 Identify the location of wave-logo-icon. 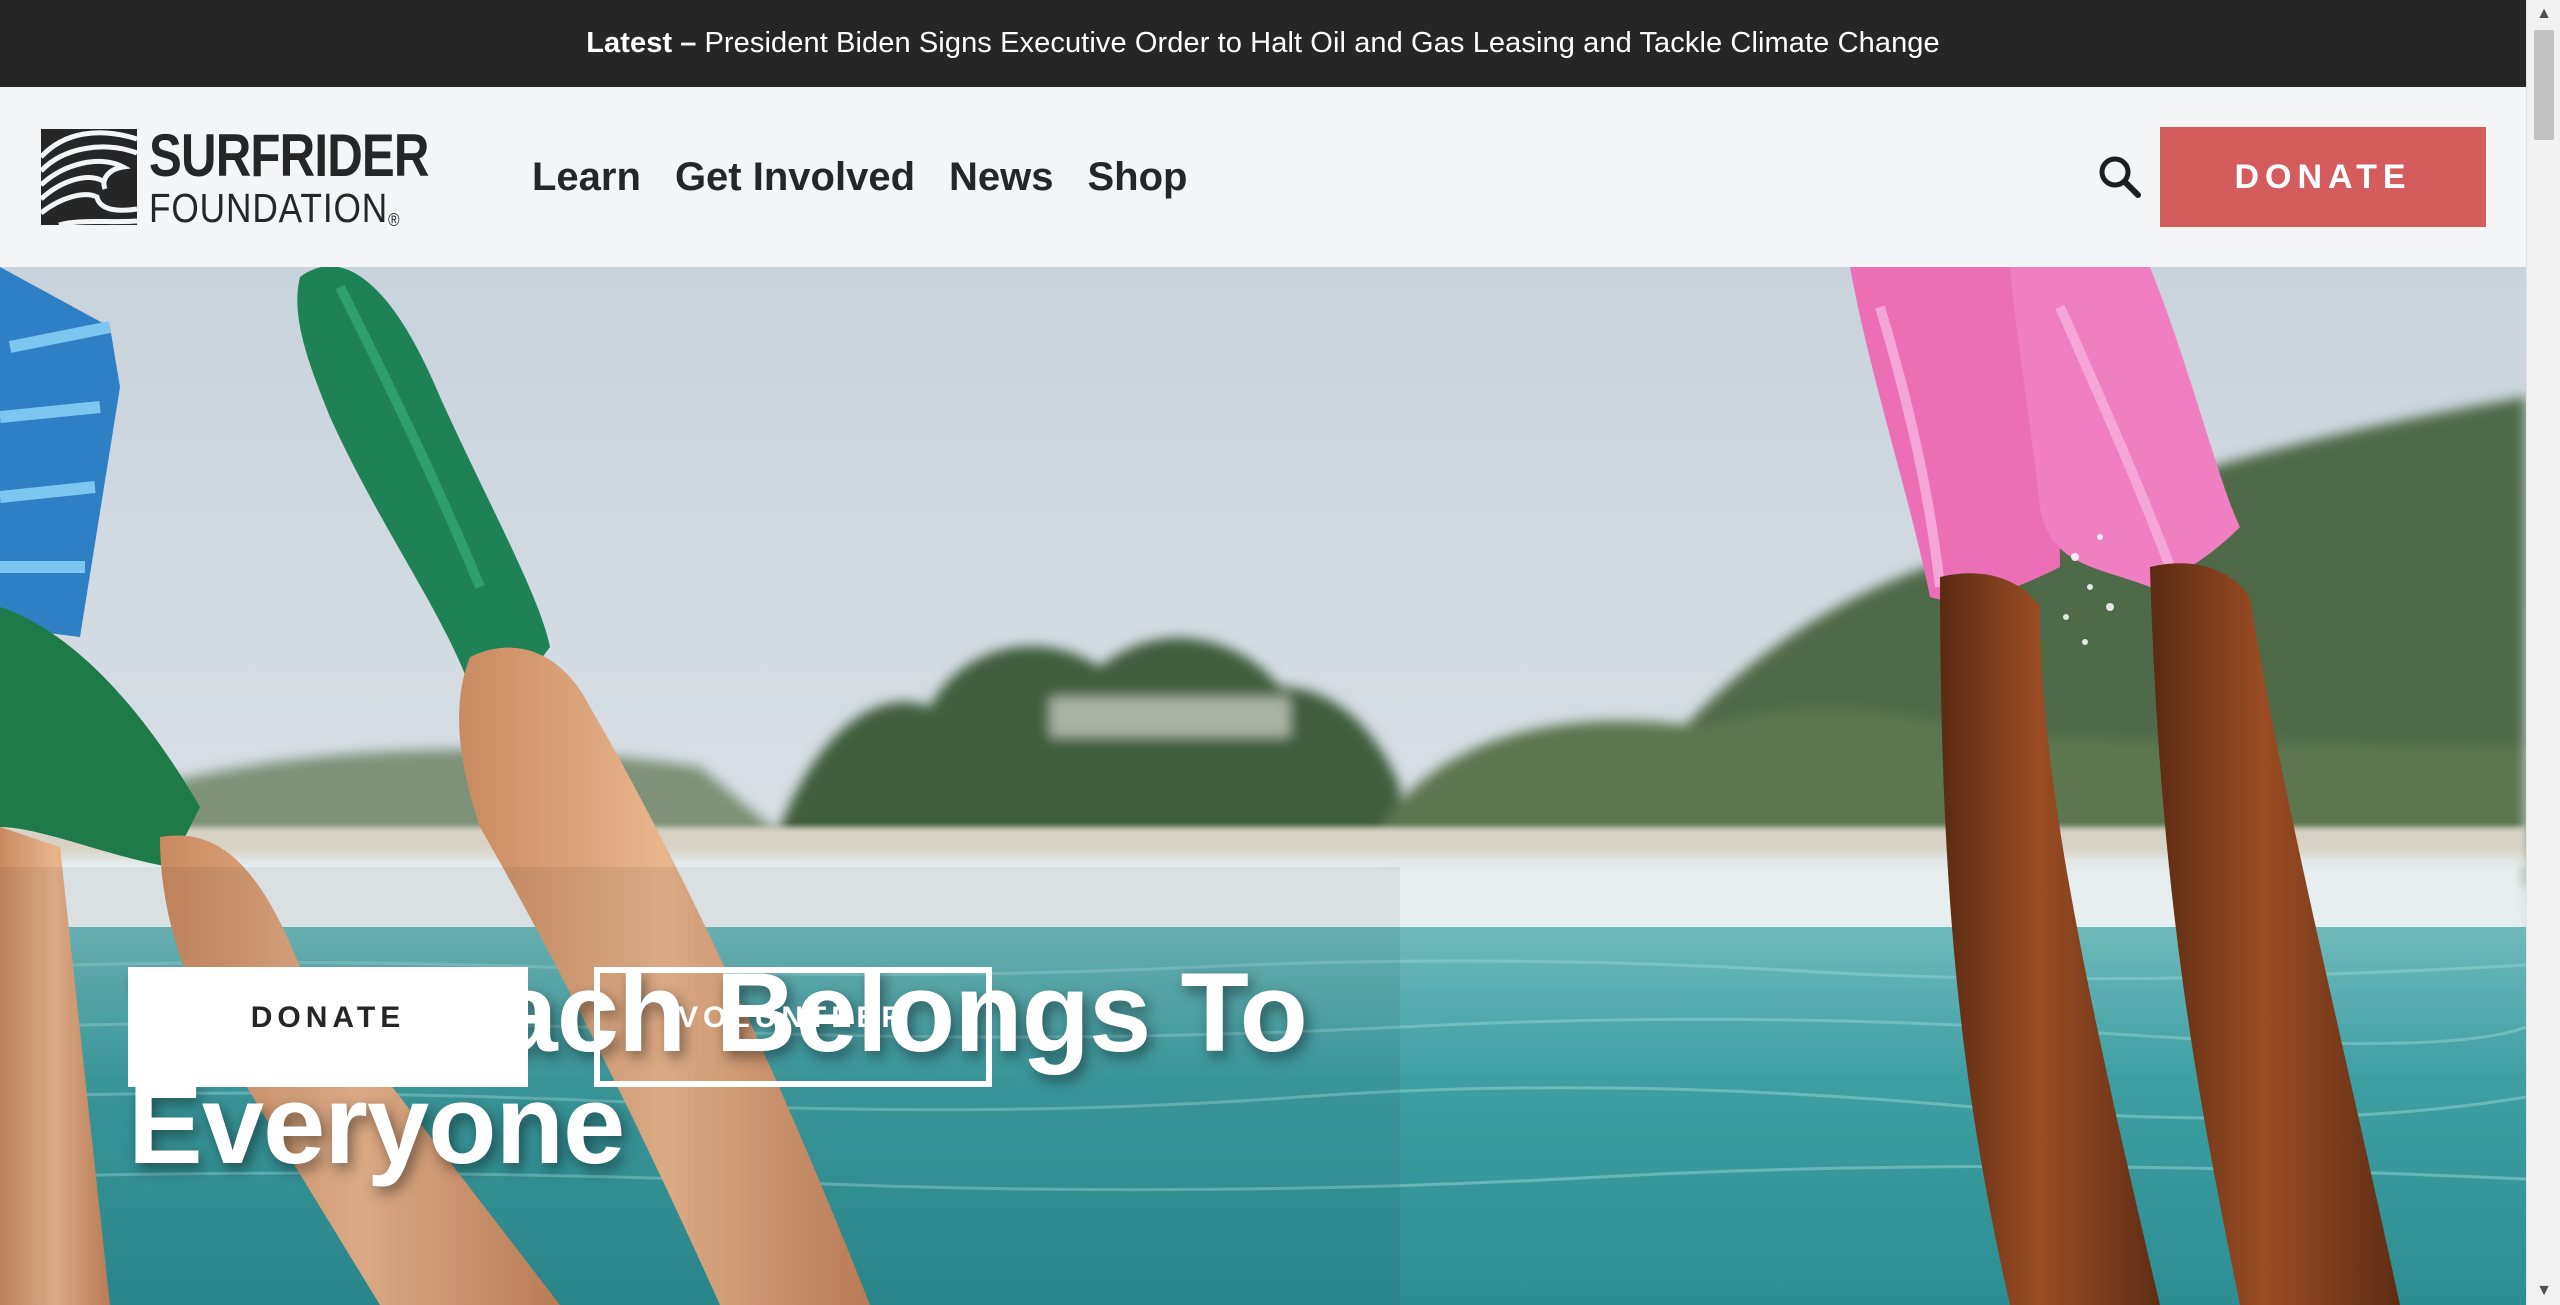
(88, 178).